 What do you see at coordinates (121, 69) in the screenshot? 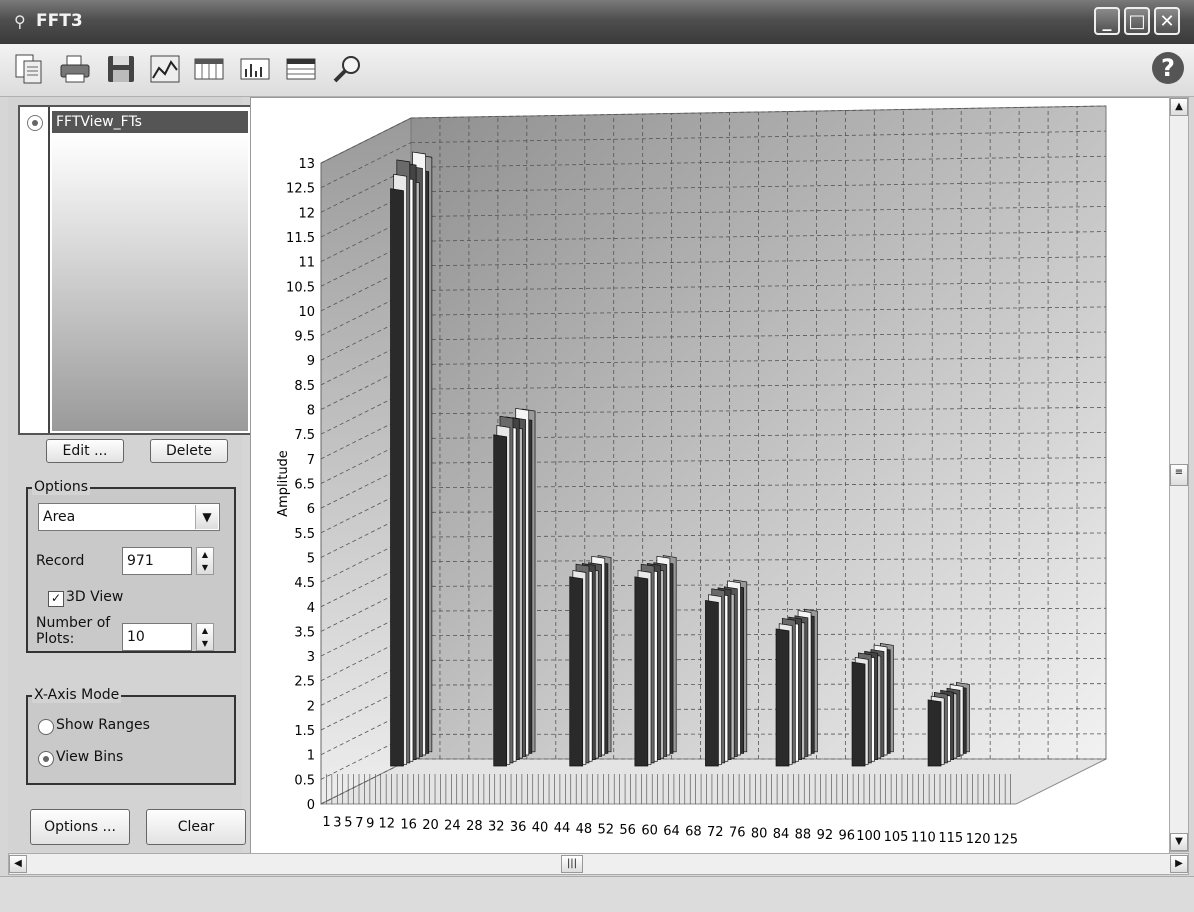
I see `save-icon` at bounding box center [121, 69].